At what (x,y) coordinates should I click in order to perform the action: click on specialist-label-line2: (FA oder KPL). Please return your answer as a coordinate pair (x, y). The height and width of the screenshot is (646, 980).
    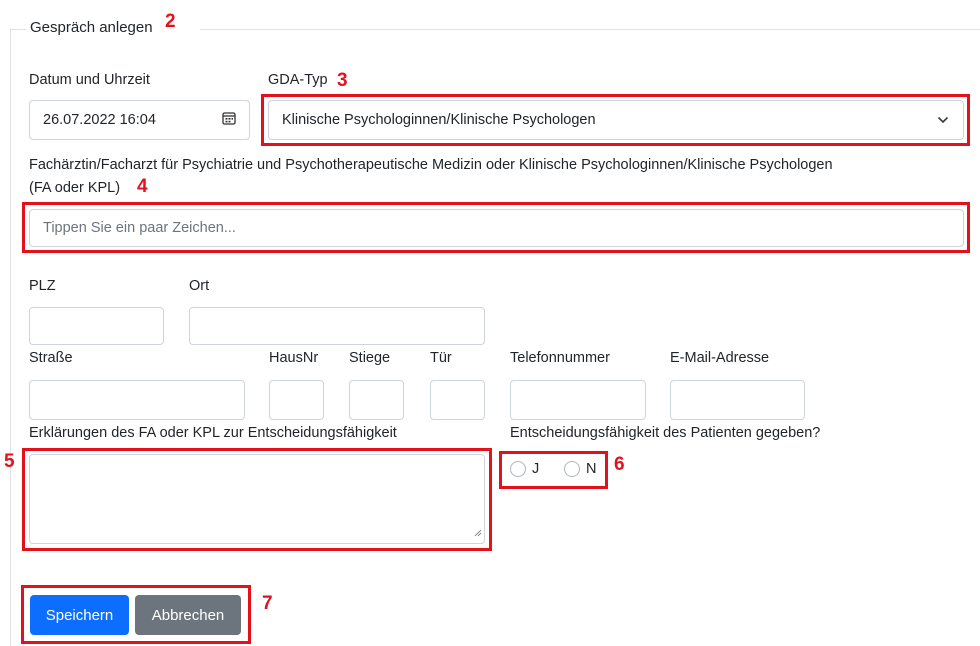
    Looking at the image, I should click on (75, 188).